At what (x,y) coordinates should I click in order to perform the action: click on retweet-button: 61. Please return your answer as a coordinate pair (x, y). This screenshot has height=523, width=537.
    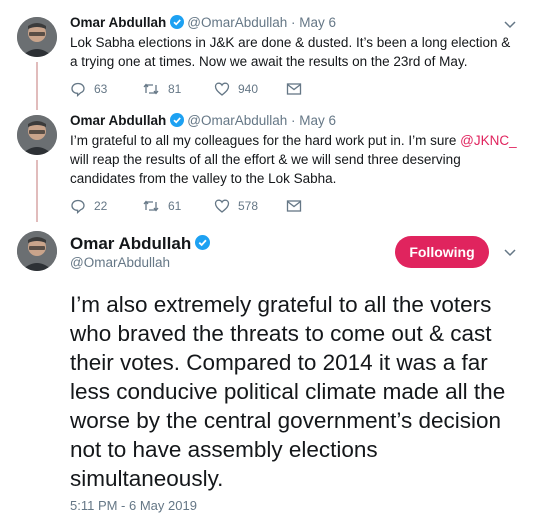
    Looking at the image, I should click on (178, 206).